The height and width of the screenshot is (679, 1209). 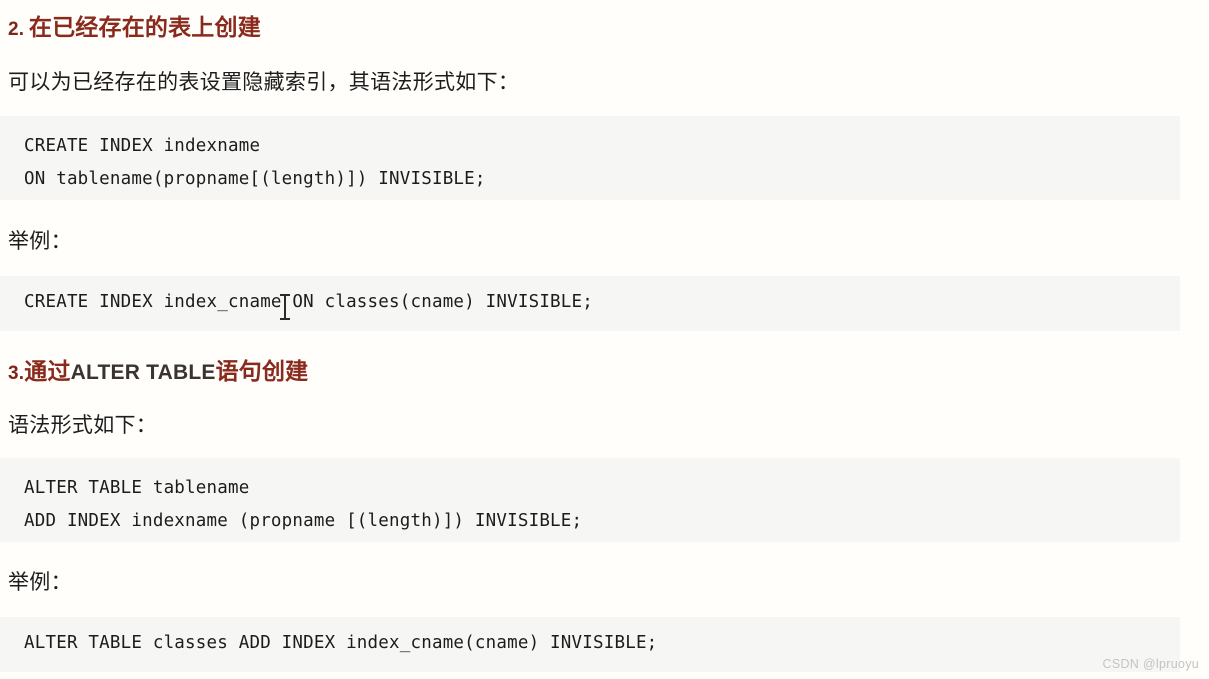 I want to click on section-number-2: 2., so click(x=16, y=29).